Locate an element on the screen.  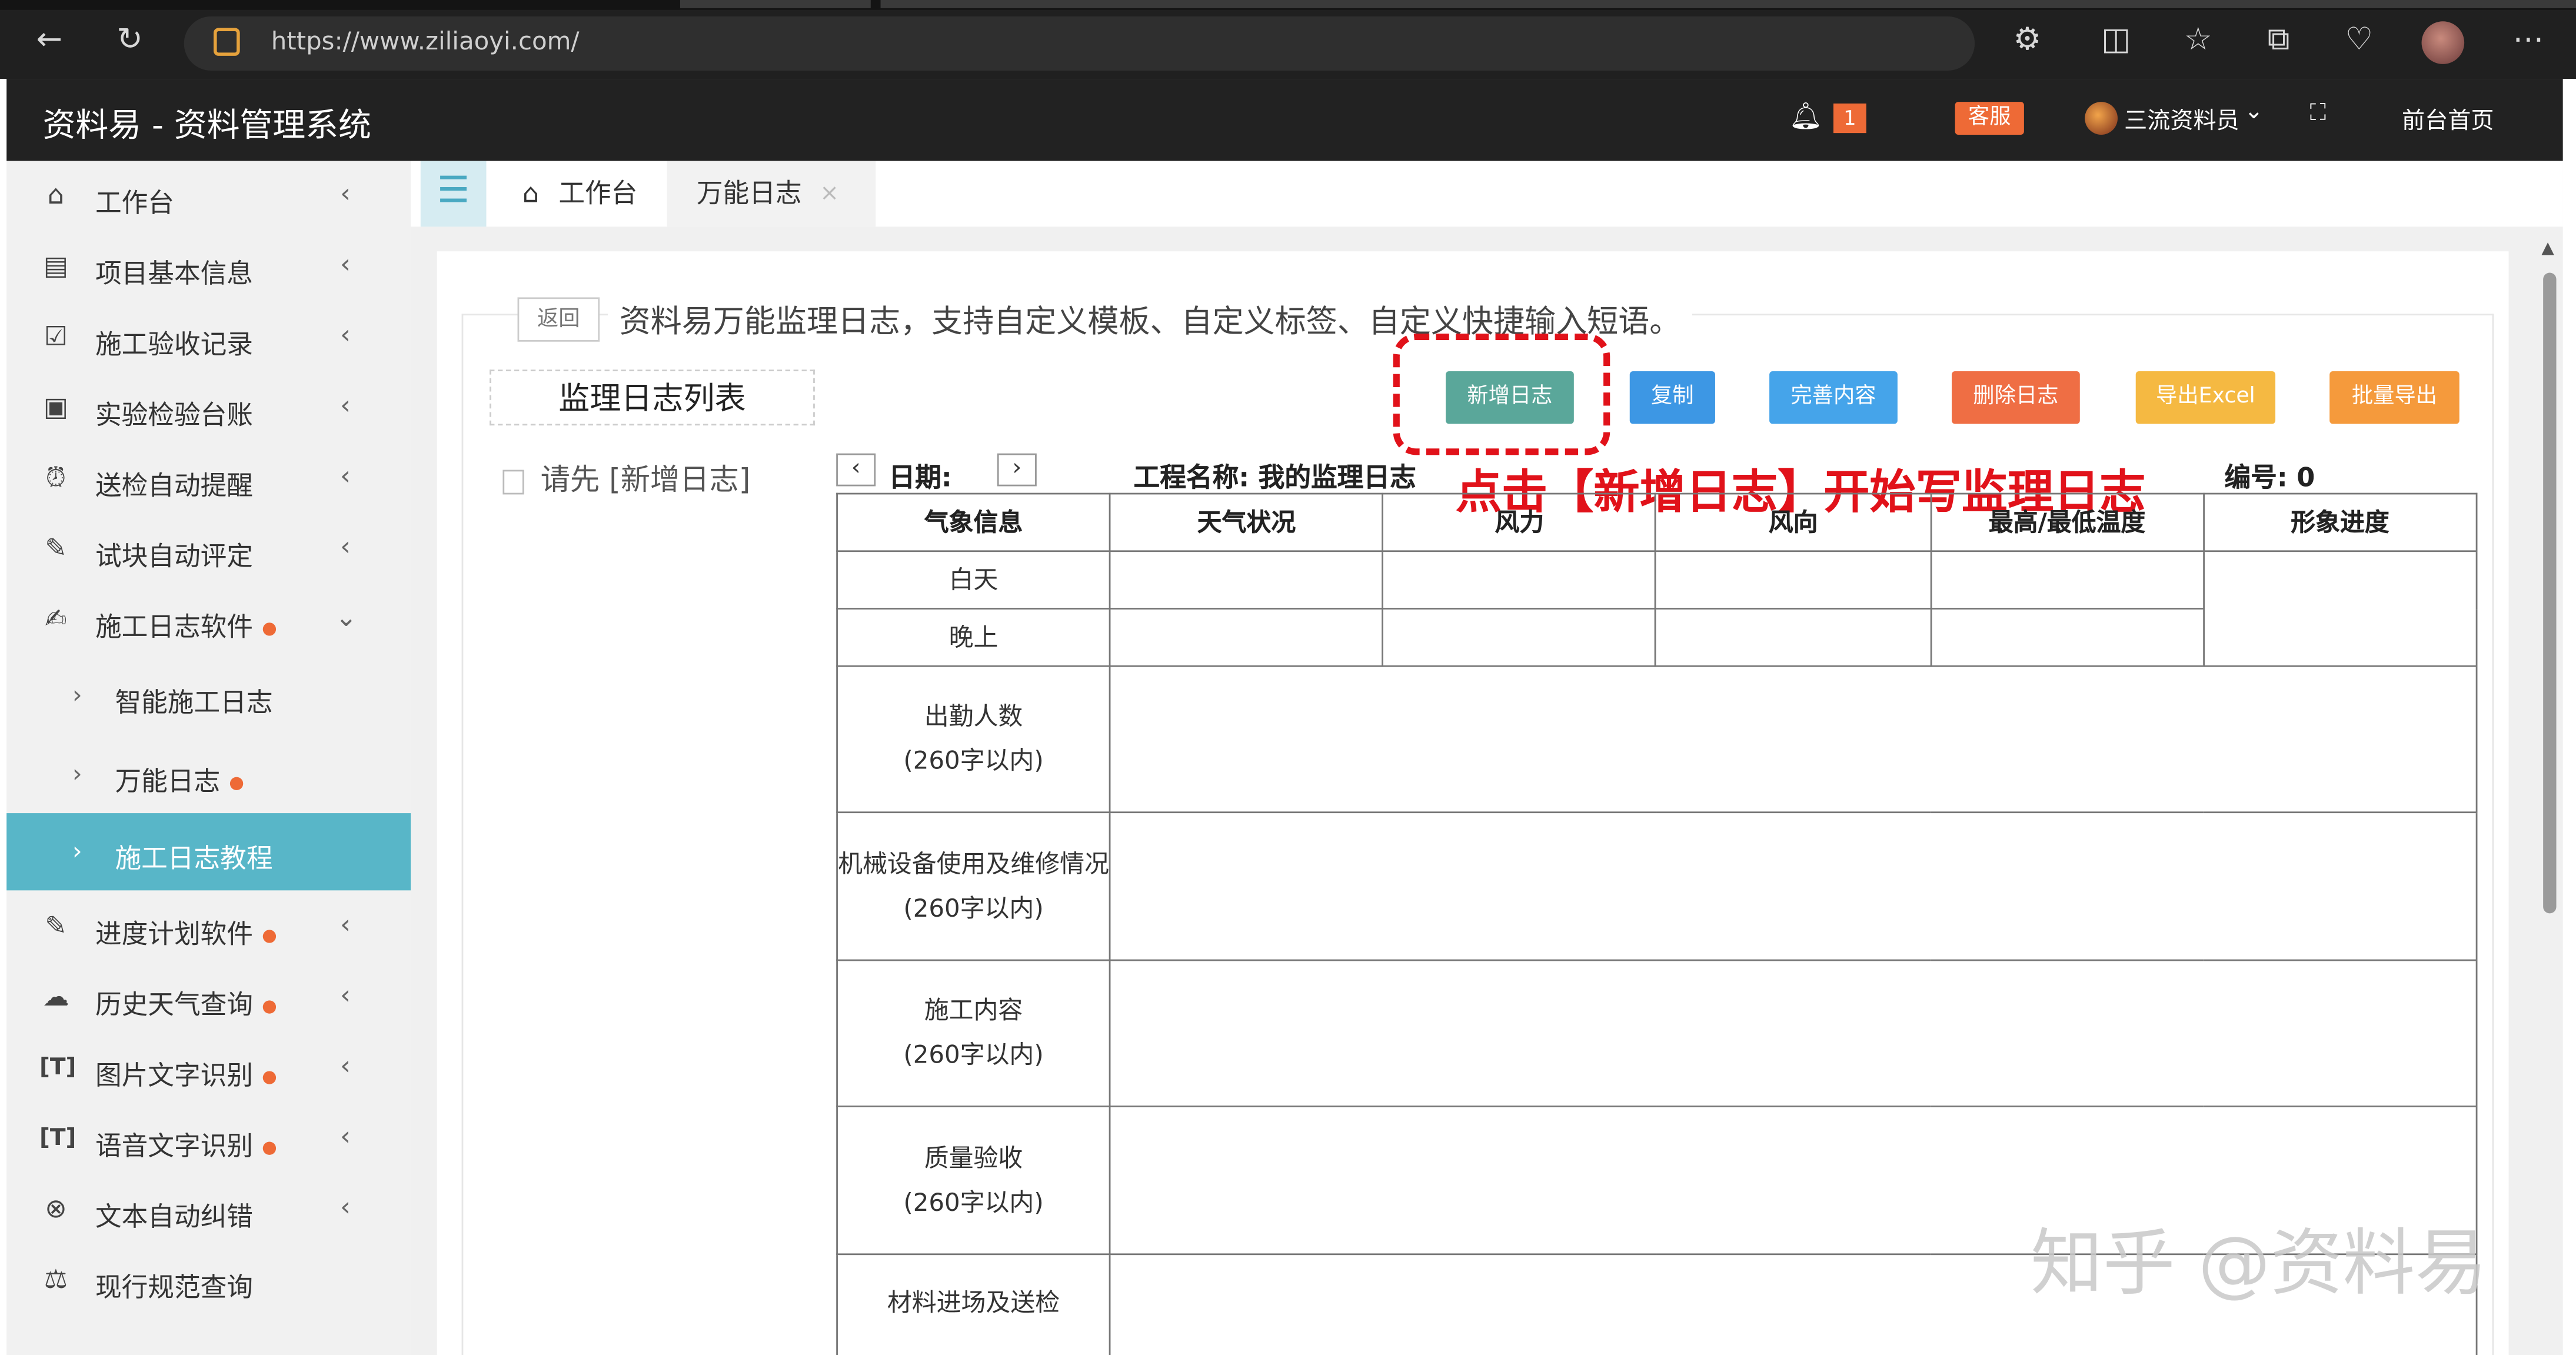
sidebar-item-voice-recognition: [T] 语音文字识别 ‹ is located at coordinates (208, 1139).